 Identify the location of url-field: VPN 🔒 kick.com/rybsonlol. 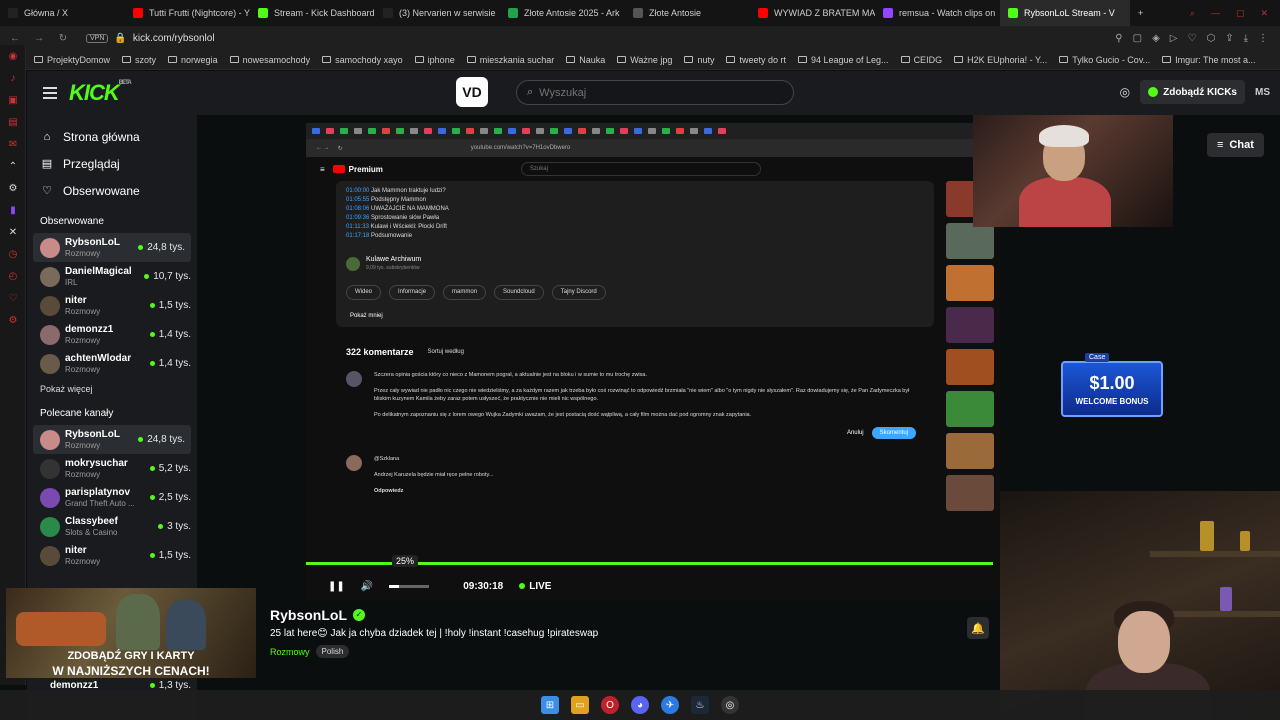
(150, 38).